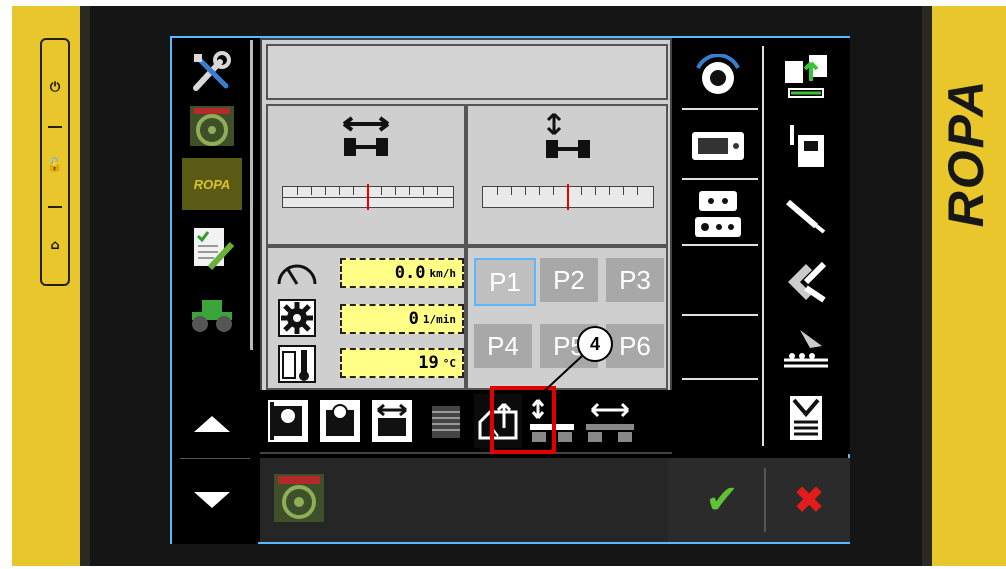 The image size is (1006, 569). What do you see at coordinates (297, 272) in the screenshot?
I see `speedometer-icon` at bounding box center [297, 272].